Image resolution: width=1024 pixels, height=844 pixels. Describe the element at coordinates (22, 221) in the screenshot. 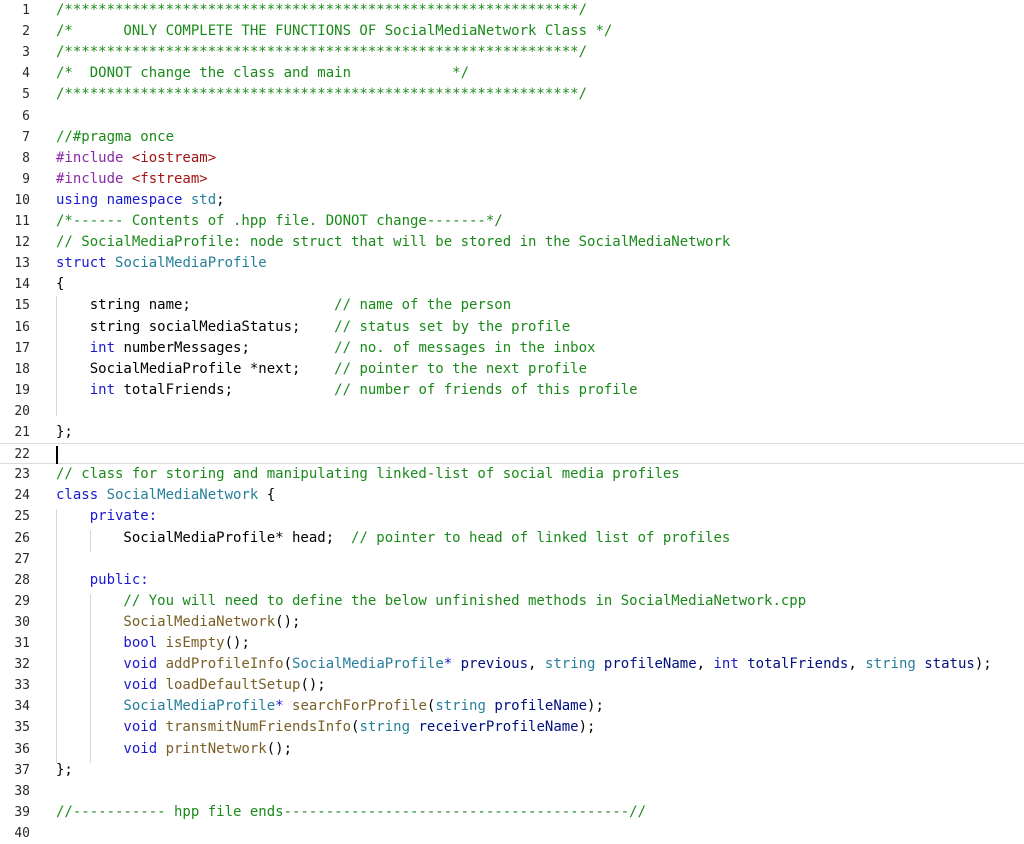

I see `line-number: 11` at that location.